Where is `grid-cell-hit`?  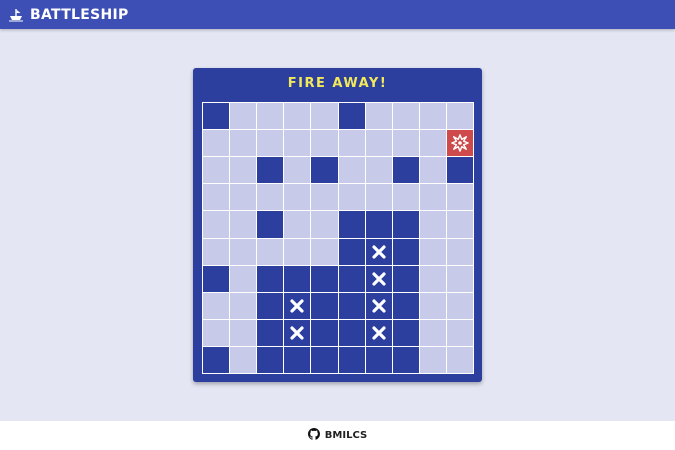 grid-cell-hit is located at coordinates (459, 143).